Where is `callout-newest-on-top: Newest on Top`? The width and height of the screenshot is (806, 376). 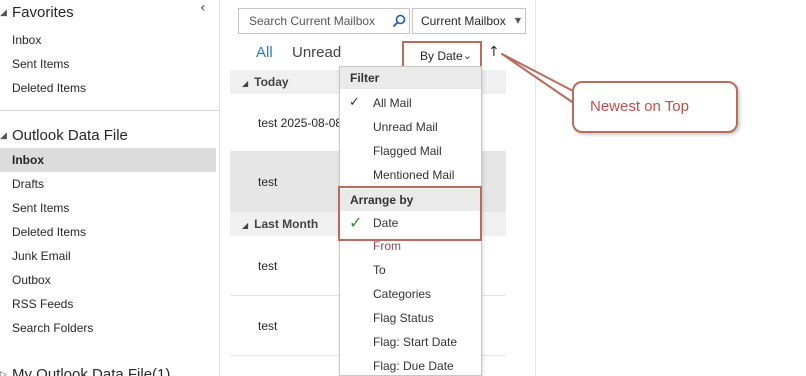 callout-newest-on-top: Newest on Top is located at coordinates (655, 107).